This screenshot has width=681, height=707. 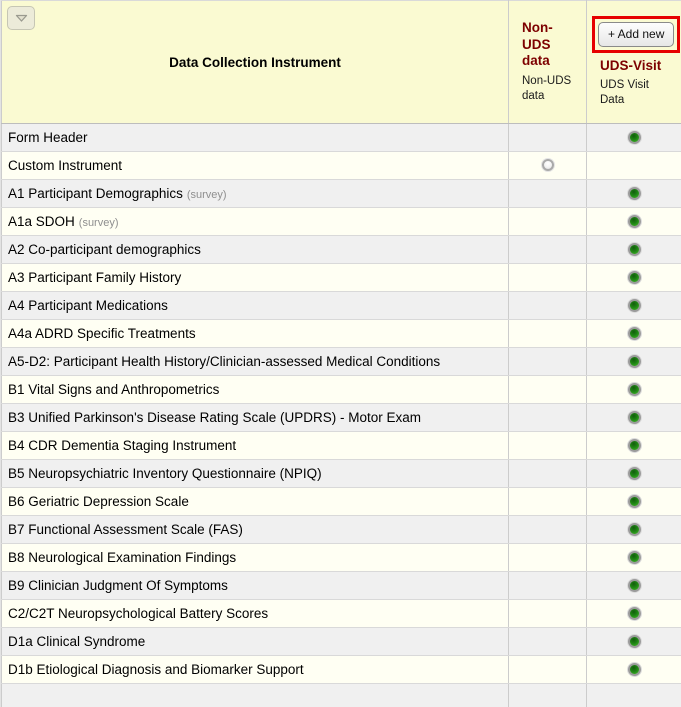 I want to click on add-new-button: + Add new, so click(x=636, y=34).